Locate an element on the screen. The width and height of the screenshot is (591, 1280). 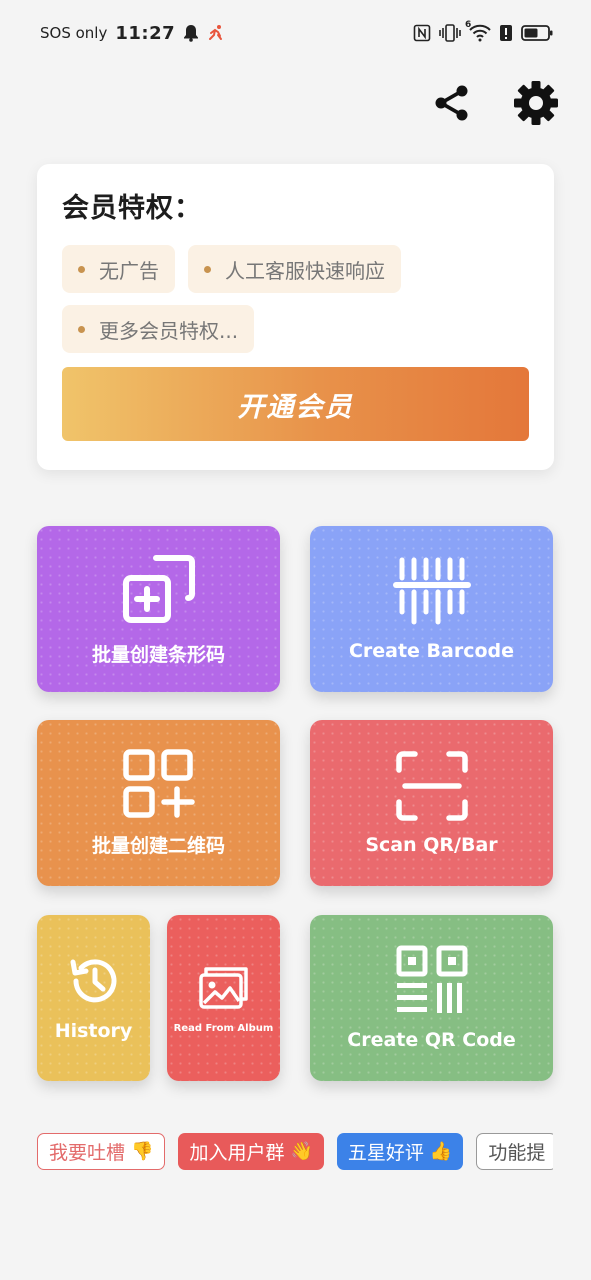
member-title: 会员特权： is located at coordinates (132, 208).